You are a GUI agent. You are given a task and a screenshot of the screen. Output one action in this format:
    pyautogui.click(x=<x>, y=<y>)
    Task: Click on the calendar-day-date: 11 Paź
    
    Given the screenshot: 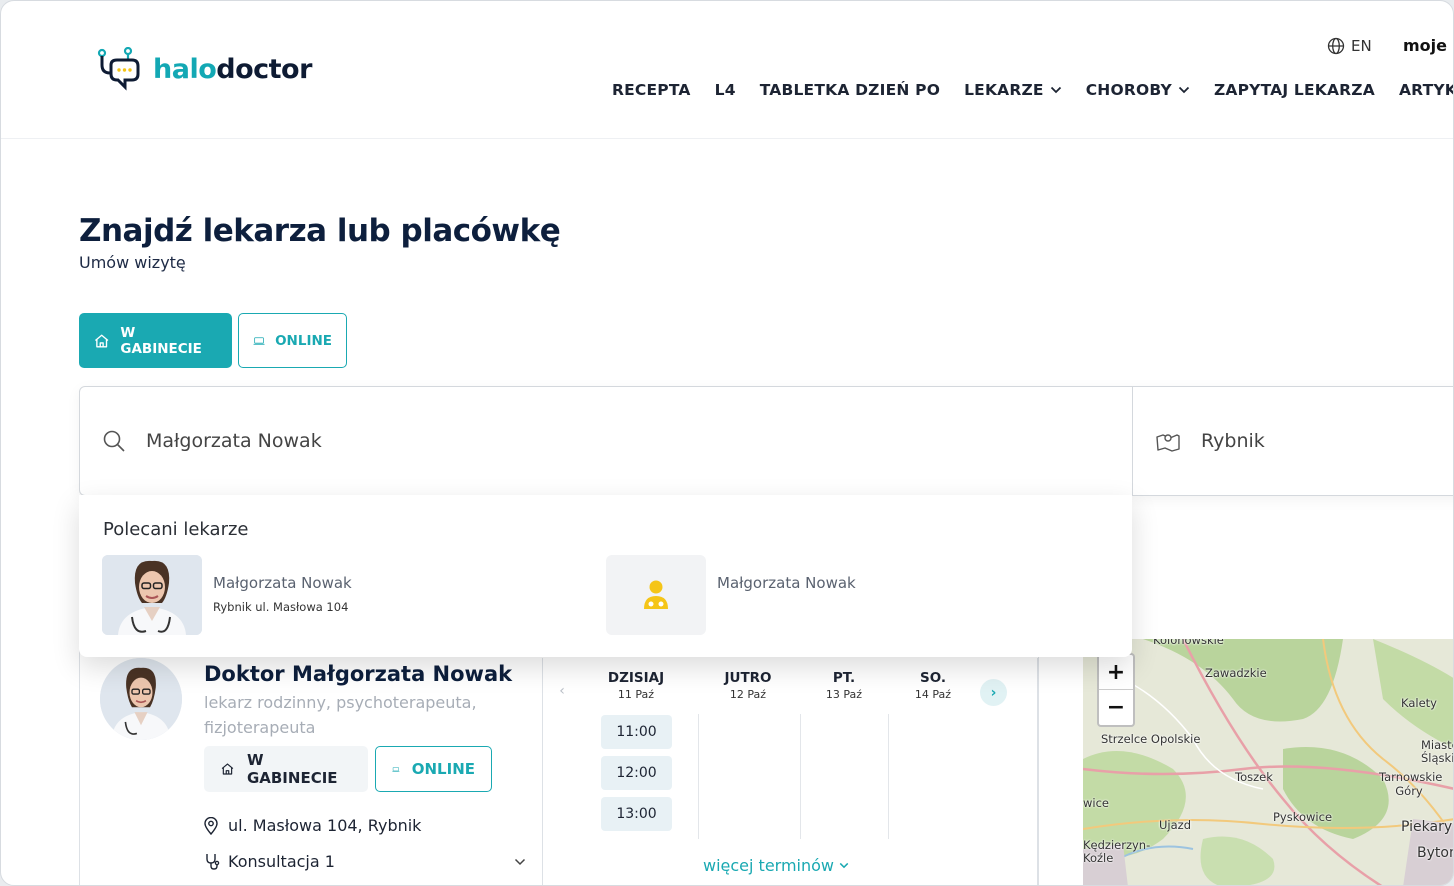 What is the action you would take?
    pyautogui.click(x=636, y=694)
    